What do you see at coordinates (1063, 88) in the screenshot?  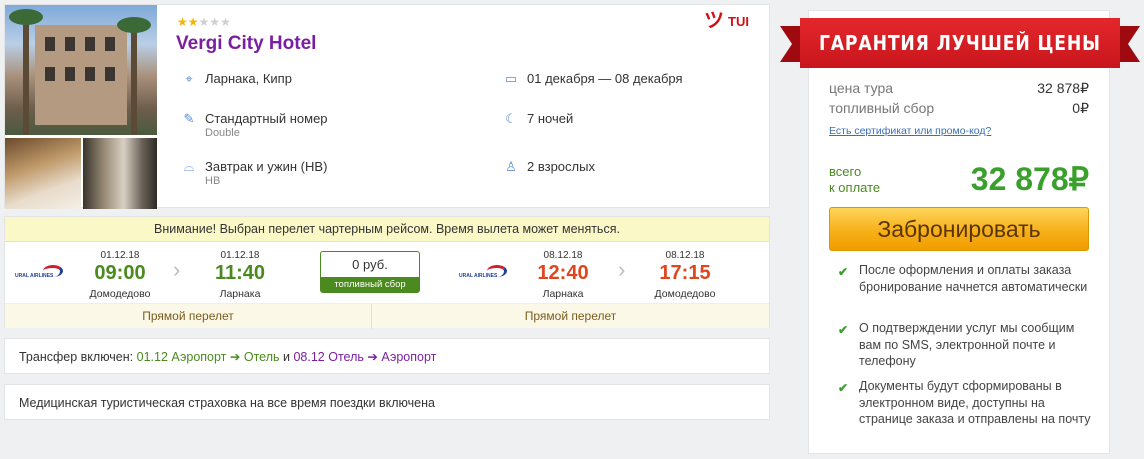 I see `tour-price-value: 32 878₽` at bounding box center [1063, 88].